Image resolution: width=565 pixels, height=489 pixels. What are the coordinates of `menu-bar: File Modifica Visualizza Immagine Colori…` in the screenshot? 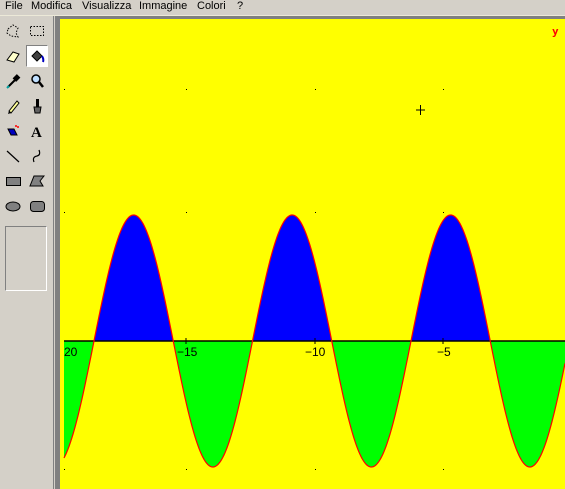 It's located at (282, 8).